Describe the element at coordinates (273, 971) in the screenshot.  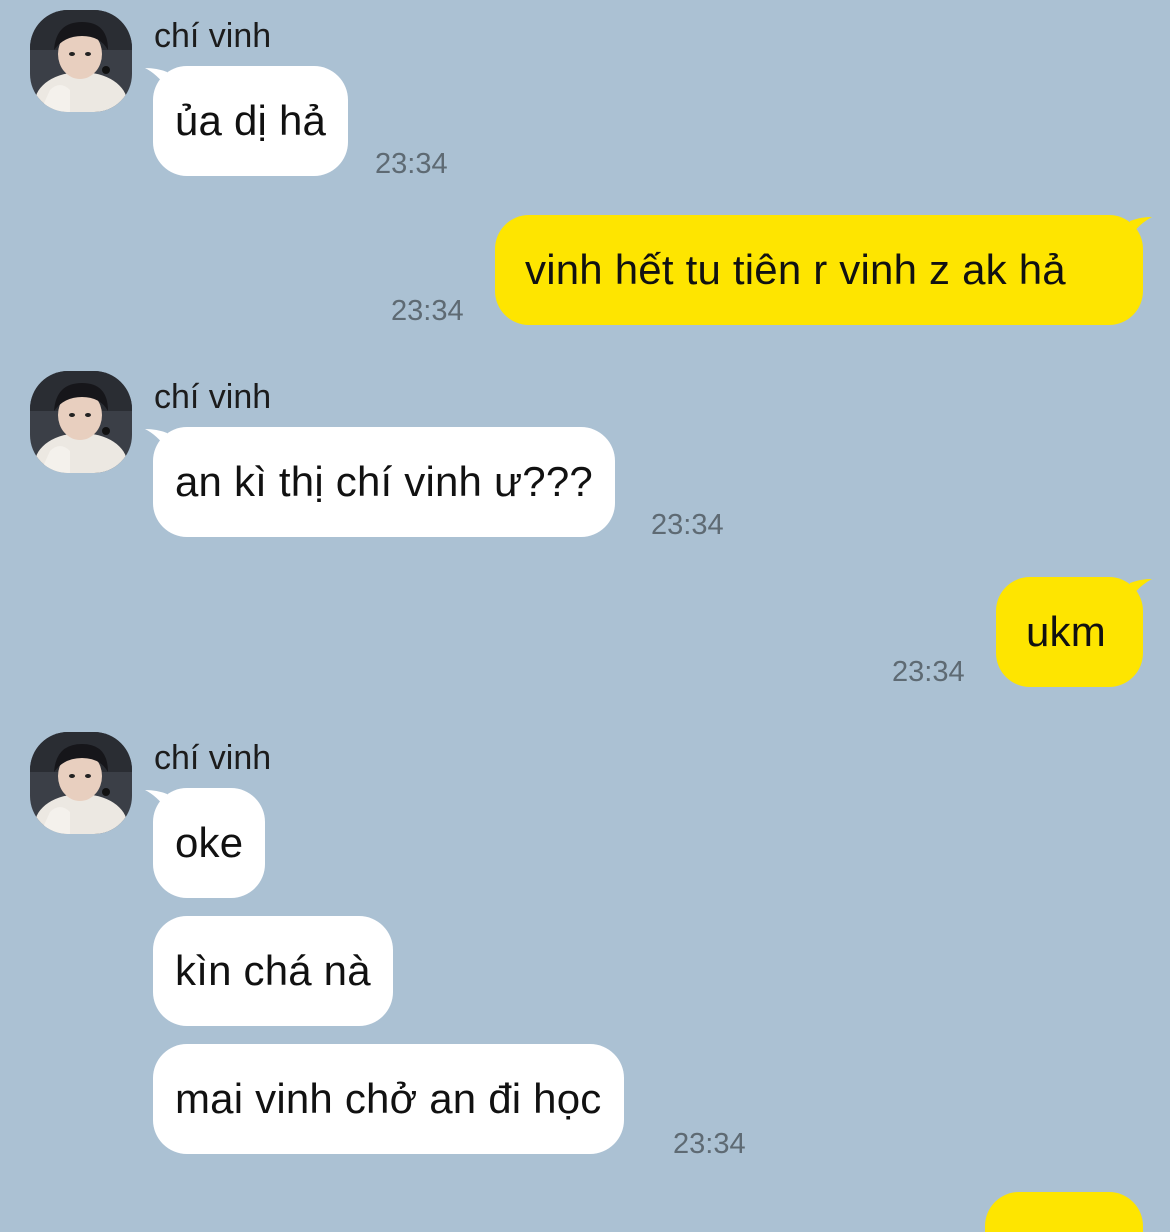
I see `message-bubble: kìn chá nà` at that location.